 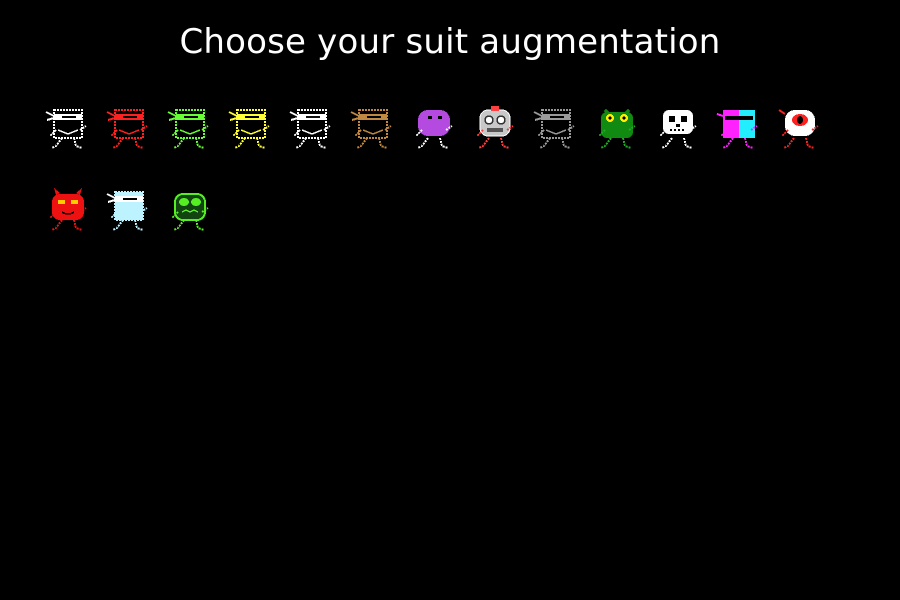 I want to click on suit-option-skeleton, so click(x=678, y=129).